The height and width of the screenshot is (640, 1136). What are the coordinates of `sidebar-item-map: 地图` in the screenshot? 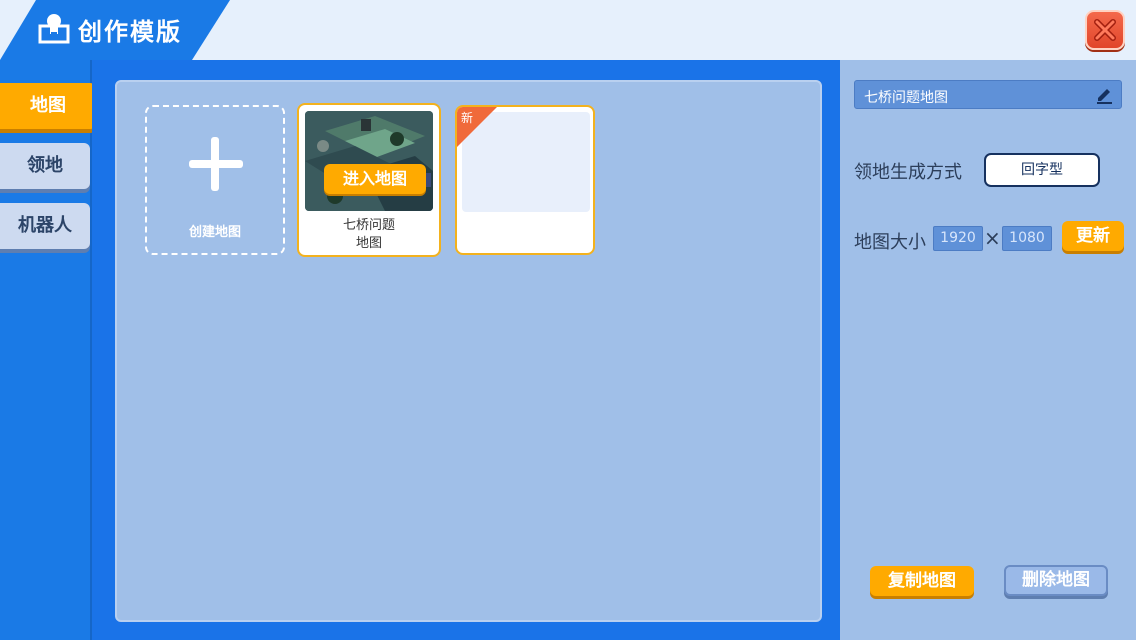 It's located at (48, 106).